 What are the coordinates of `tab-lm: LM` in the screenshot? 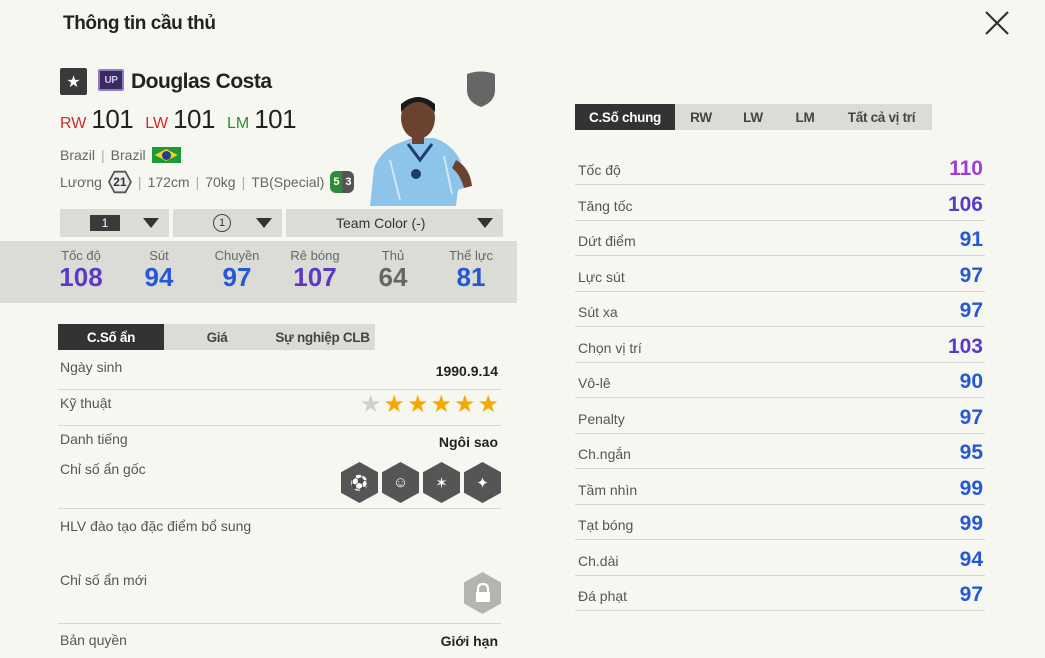 It's located at (805, 117).